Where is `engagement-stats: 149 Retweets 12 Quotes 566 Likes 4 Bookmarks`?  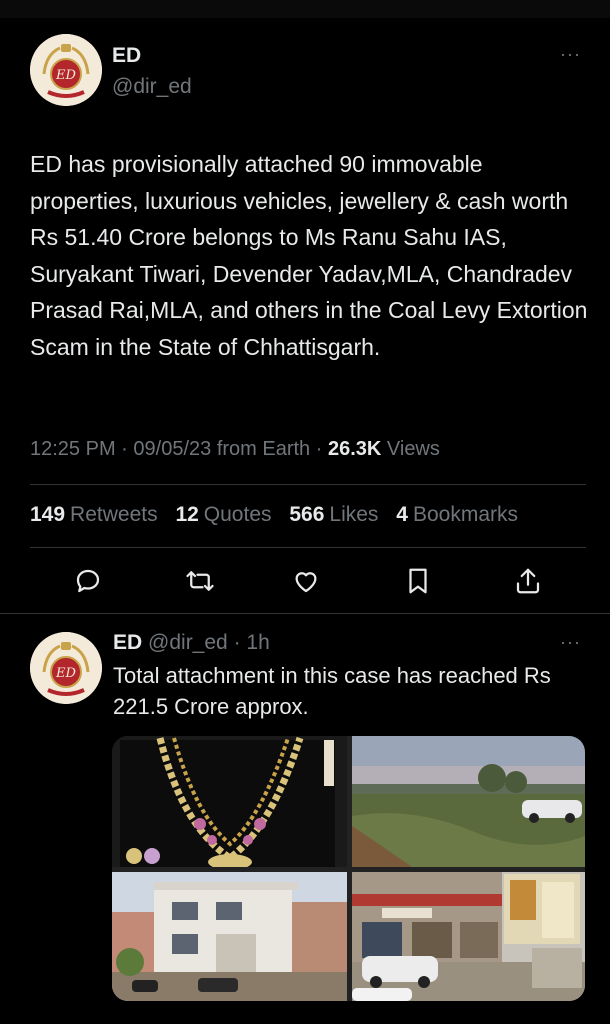
engagement-stats: 149 Retweets 12 Quotes 566 Likes 4 Bookmarks is located at coordinates (280, 515).